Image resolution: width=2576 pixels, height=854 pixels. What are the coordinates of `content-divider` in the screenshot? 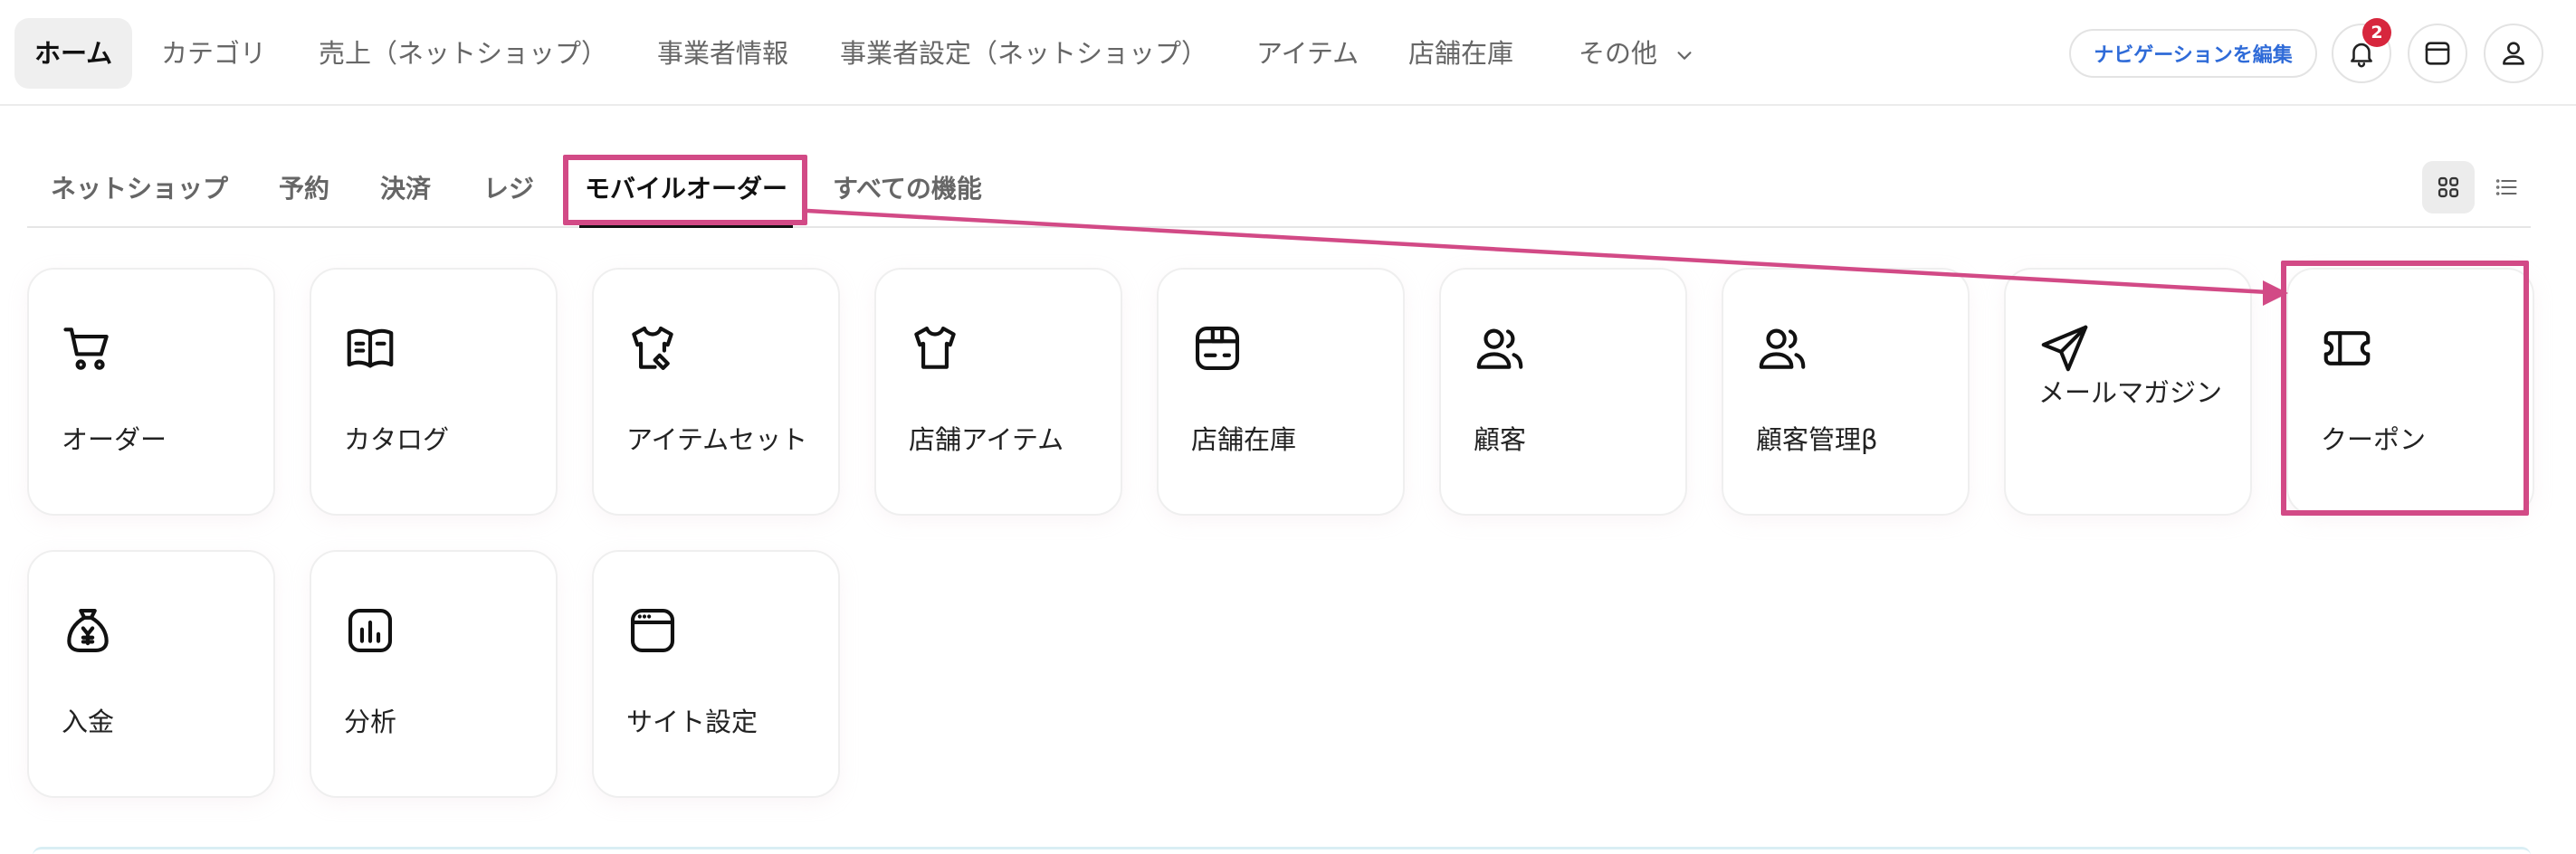 It's located at (1282, 850).